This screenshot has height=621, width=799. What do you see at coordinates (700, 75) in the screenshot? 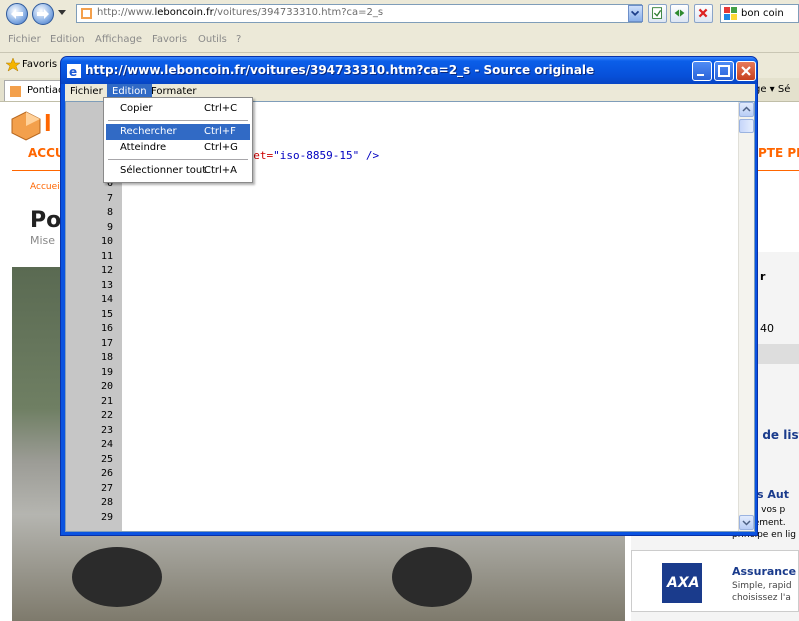
I see `minimize-icon` at bounding box center [700, 75].